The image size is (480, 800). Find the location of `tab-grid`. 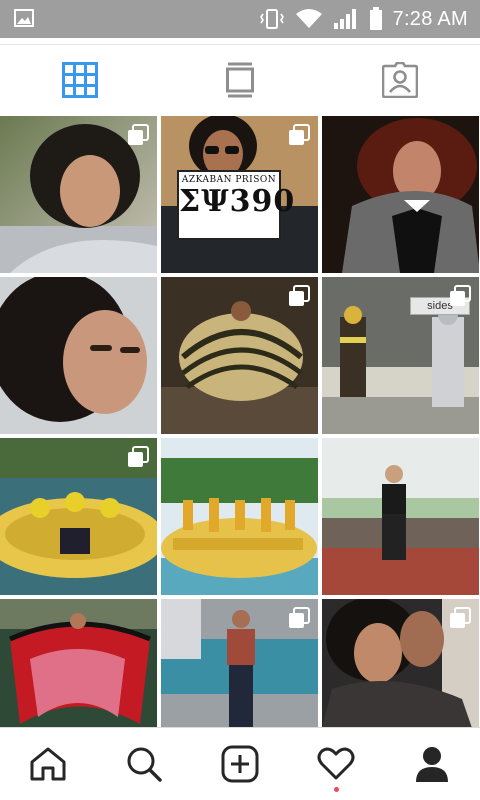

tab-grid is located at coordinates (80, 80).